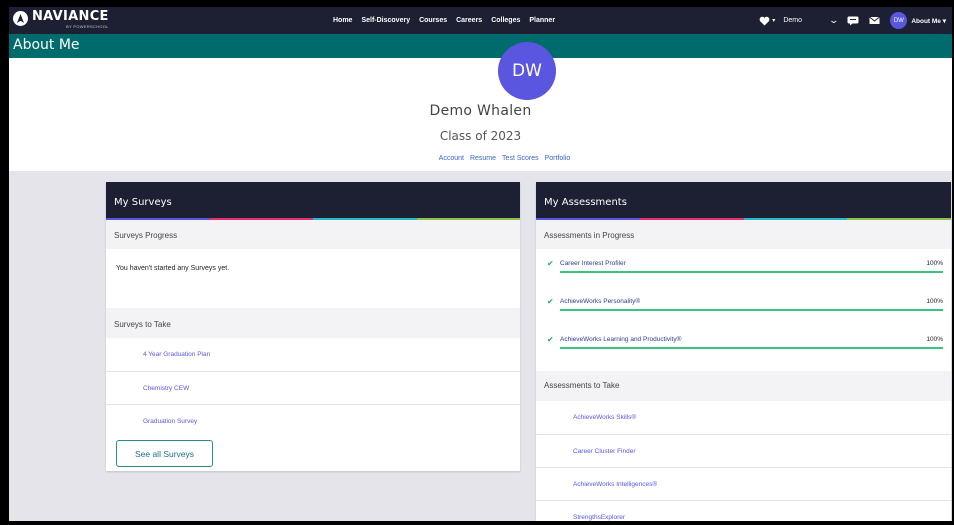  Describe the element at coordinates (173, 268) in the screenshot. I see `empty-surveys-message: You haven't started any Surveys yet.` at that location.